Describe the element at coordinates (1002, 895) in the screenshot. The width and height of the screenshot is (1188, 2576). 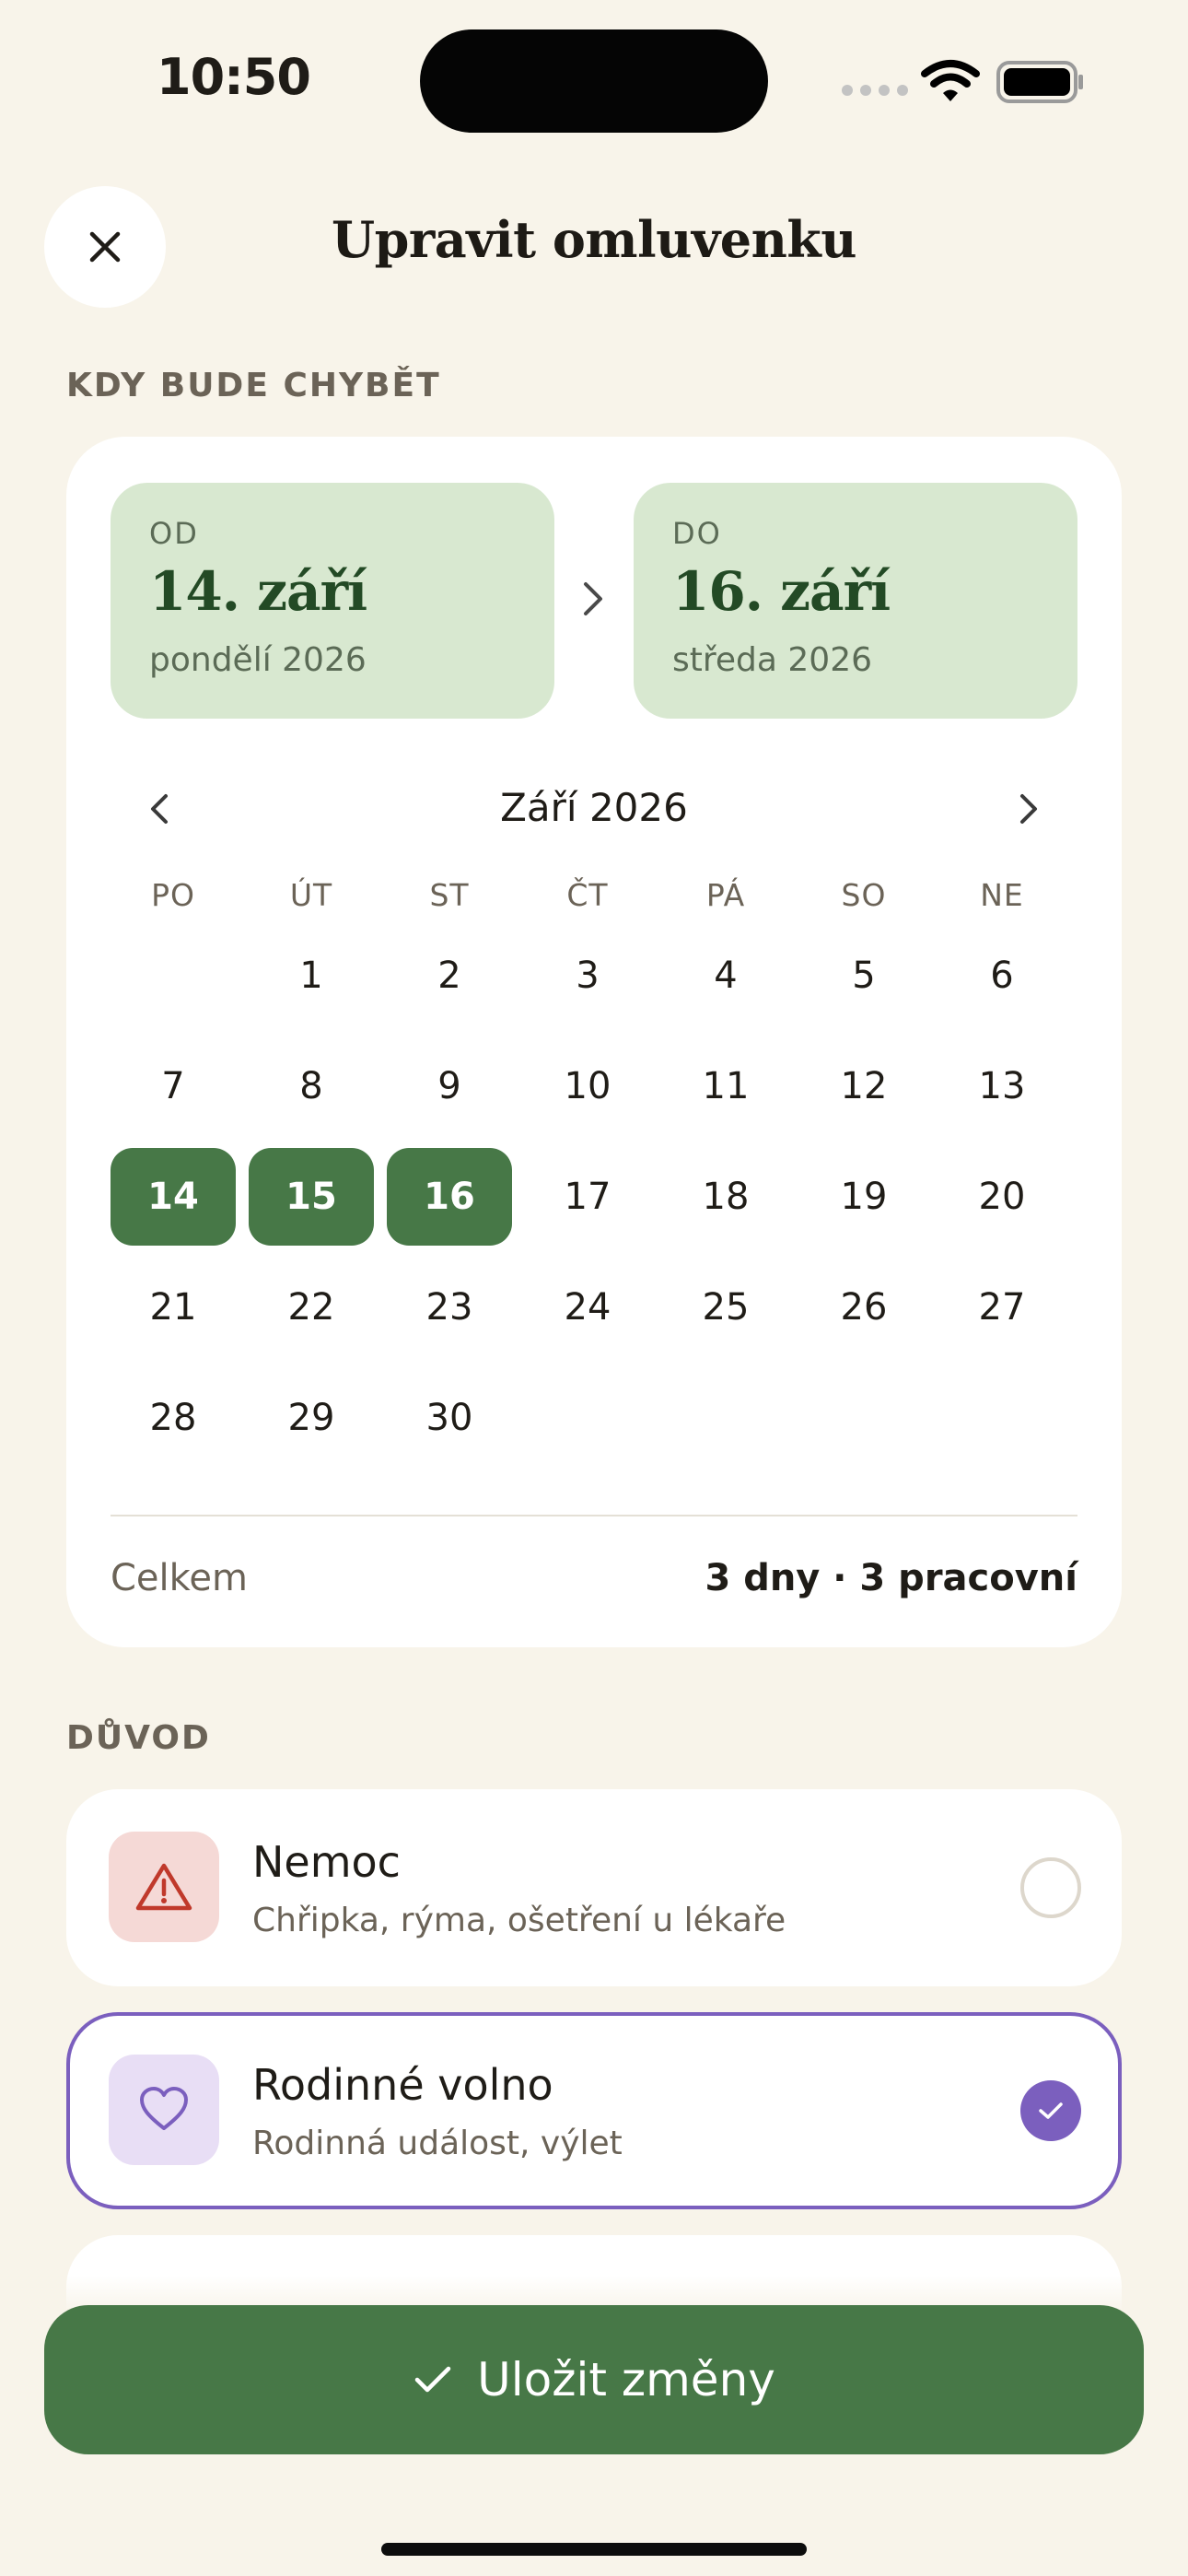
I see `weekday-header: NE` at that location.